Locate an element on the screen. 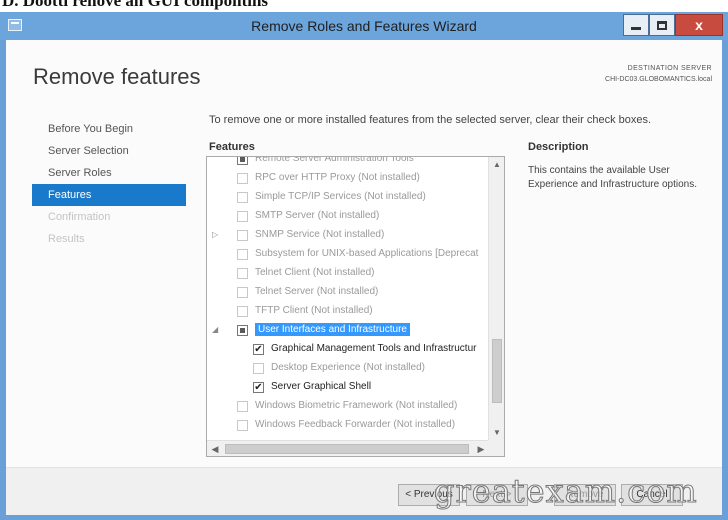 Image resolution: width=728 pixels, height=520 pixels. feature-label: SMTP Server (Not installed) is located at coordinates (317, 215).